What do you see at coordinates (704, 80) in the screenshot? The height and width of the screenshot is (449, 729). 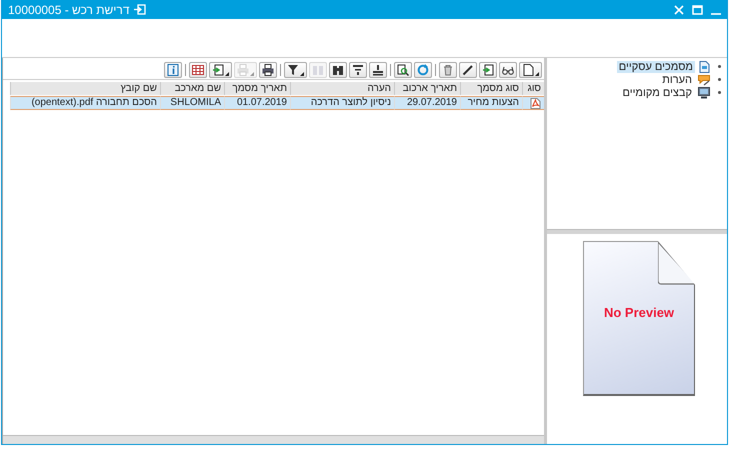 I see `note-icon` at bounding box center [704, 80].